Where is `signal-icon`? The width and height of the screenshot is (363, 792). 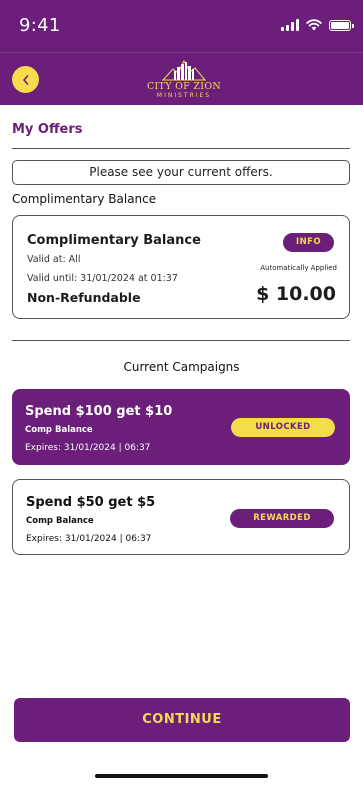
signal-icon is located at coordinates (290, 24).